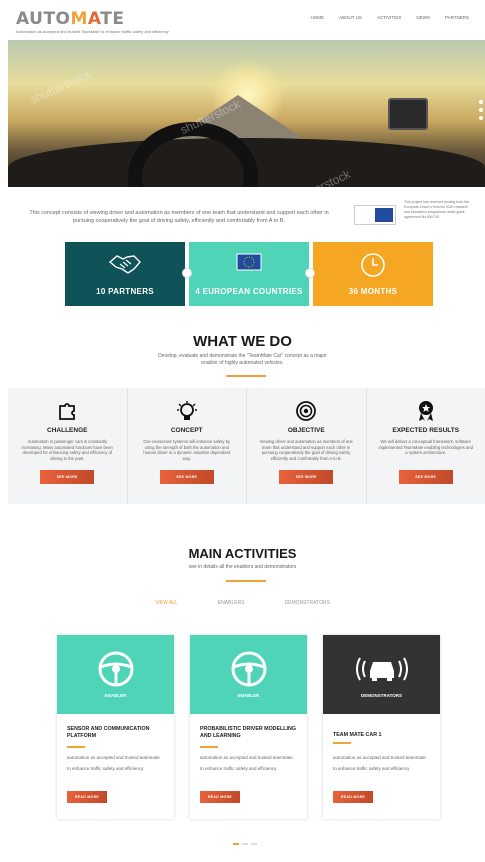  I want to click on card-title: SENSOR AND COMMUNICATION PLATFORM, so click(108, 732).